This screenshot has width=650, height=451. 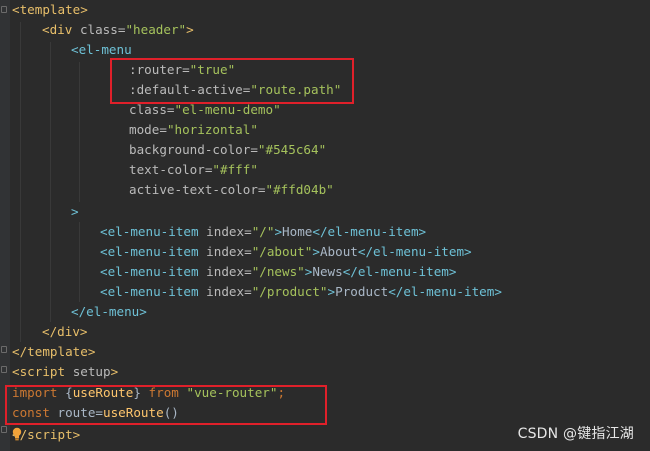 What do you see at coordinates (105, 49) in the screenshot?
I see `tag-name: el-menu` at bounding box center [105, 49].